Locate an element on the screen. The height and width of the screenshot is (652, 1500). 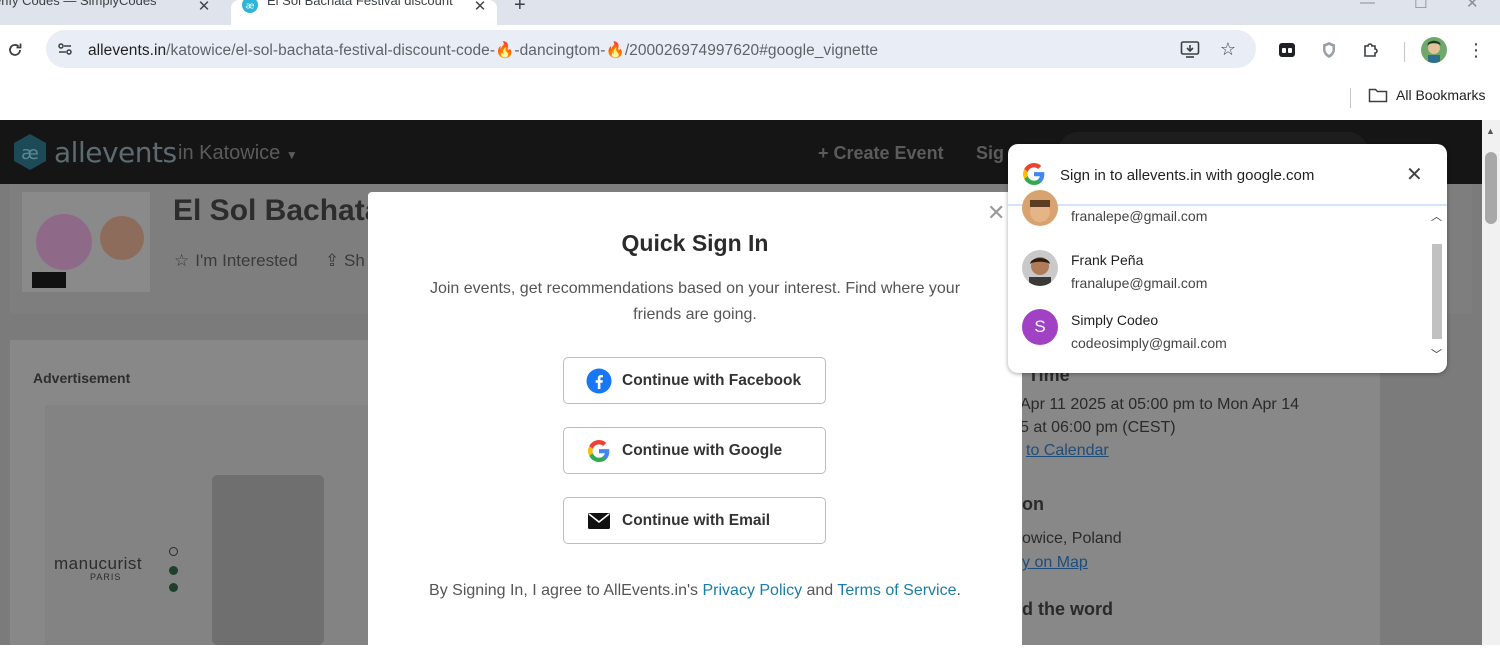
scroll-up-icon: ▲ is located at coordinates (1490, 131).